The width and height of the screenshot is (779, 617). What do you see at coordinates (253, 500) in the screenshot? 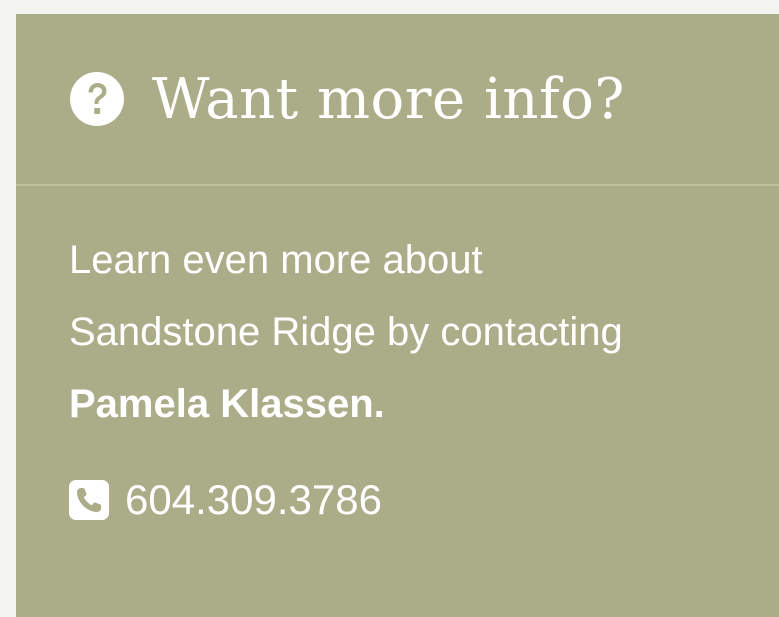
I see `phone-number-link: 604.309.3786` at bounding box center [253, 500].